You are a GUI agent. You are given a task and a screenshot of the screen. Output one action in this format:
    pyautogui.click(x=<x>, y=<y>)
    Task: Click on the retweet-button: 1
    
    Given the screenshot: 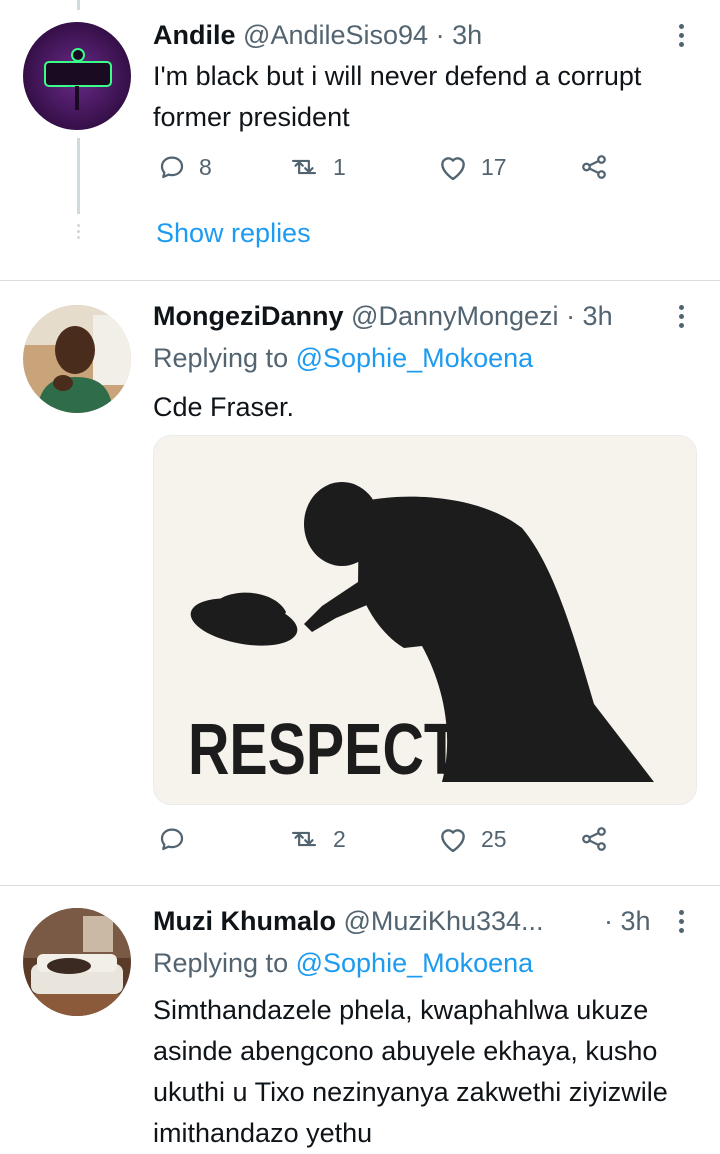 What is the action you would take?
    pyautogui.click(x=316, y=167)
    